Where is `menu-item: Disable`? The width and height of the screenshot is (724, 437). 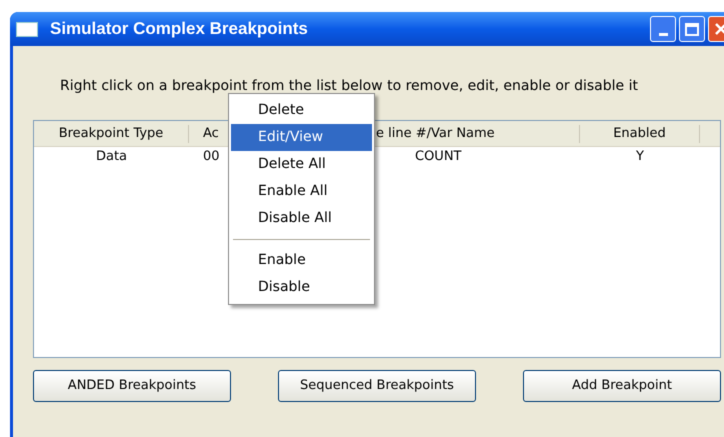 menu-item: Disable is located at coordinates (301, 287).